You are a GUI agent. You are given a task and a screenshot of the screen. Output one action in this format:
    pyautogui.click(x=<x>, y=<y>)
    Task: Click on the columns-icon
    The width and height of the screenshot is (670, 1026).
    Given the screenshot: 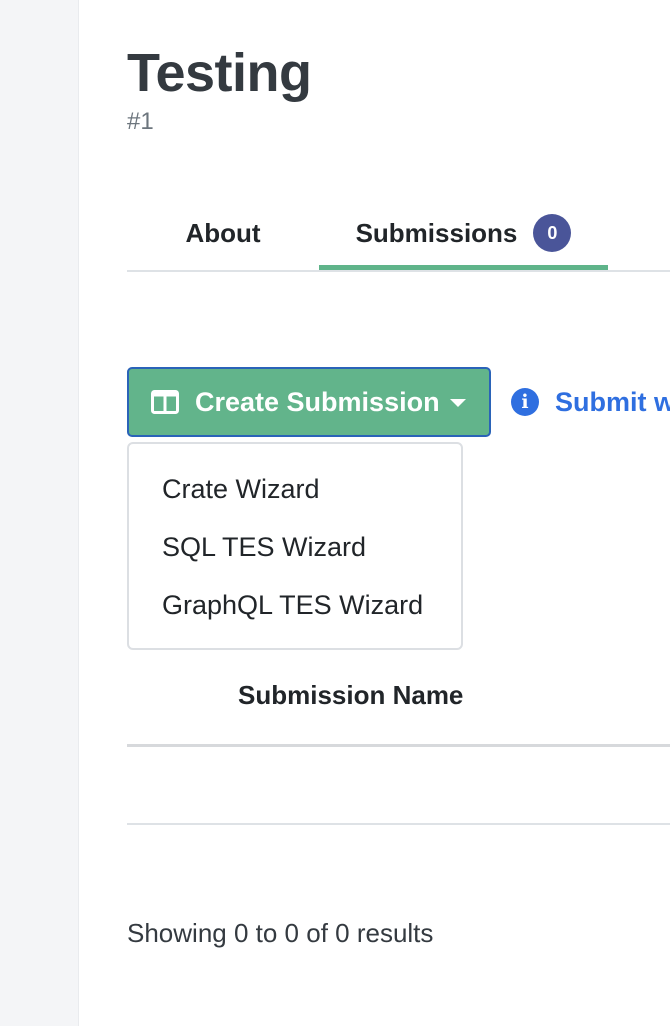 What is the action you would take?
    pyautogui.click(x=165, y=402)
    